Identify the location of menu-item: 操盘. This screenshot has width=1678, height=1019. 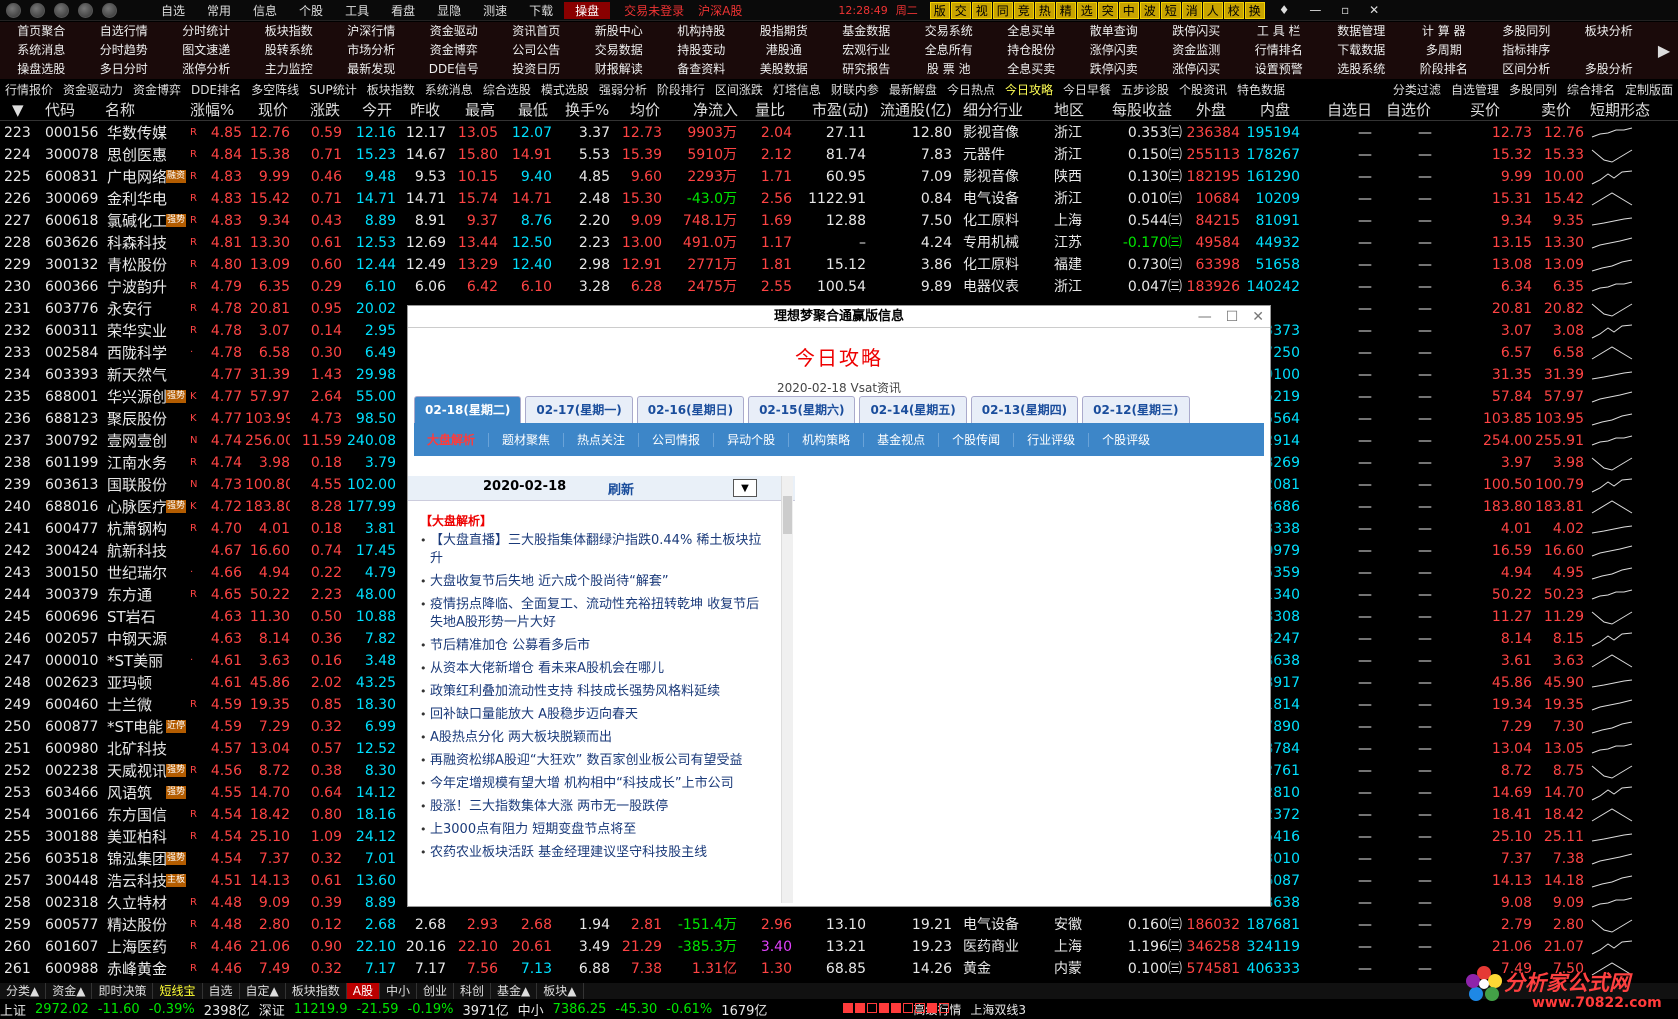
(587, 10).